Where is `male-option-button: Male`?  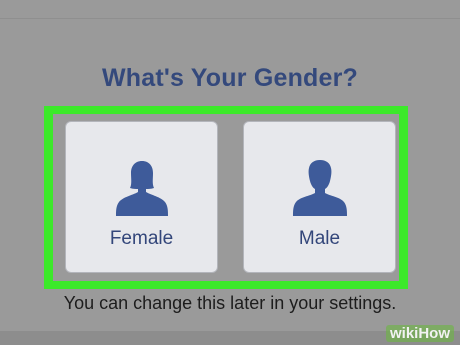
male-option-button: Male is located at coordinates (319, 197).